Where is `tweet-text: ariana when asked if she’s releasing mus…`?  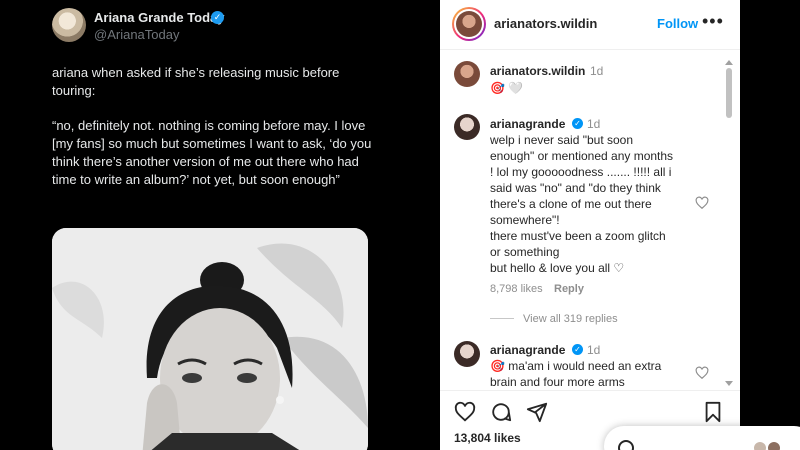
tweet-text: ariana when asked if she’s releasing mus… is located at coordinates (212, 135).